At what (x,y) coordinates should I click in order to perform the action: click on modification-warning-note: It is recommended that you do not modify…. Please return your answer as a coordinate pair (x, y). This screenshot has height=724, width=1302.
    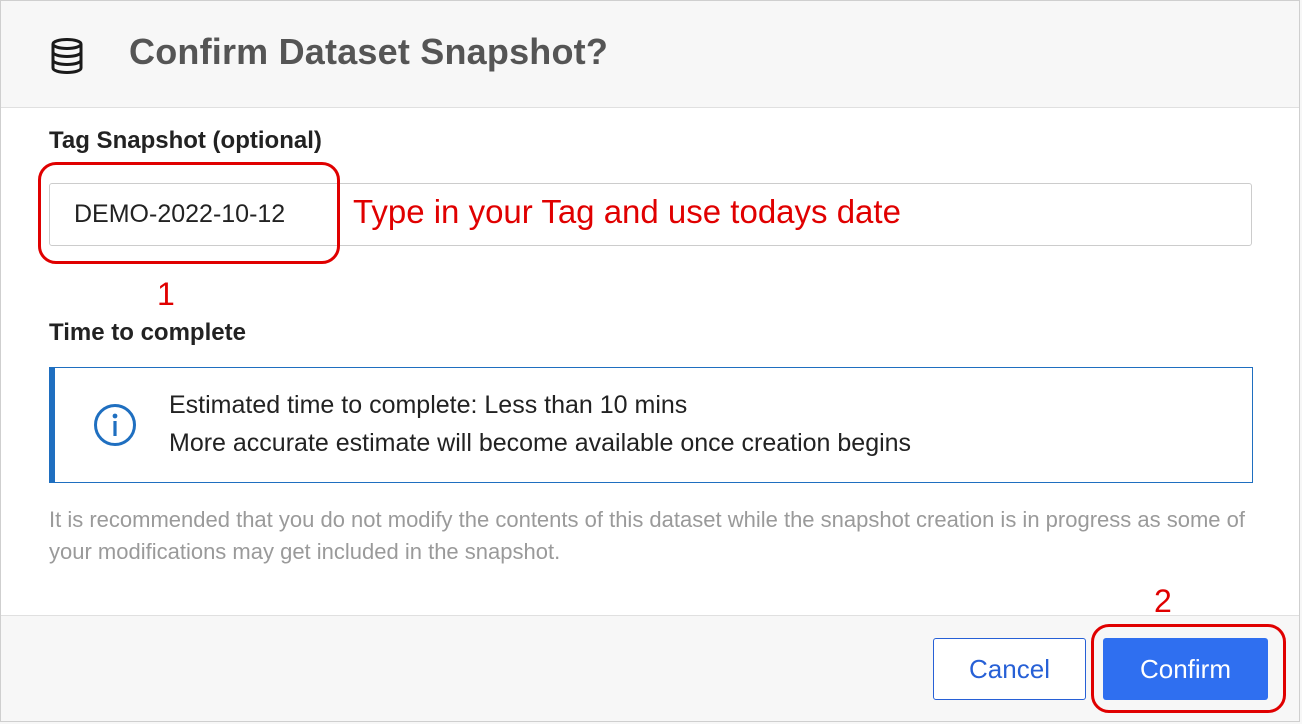
    Looking at the image, I should click on (647, 535).